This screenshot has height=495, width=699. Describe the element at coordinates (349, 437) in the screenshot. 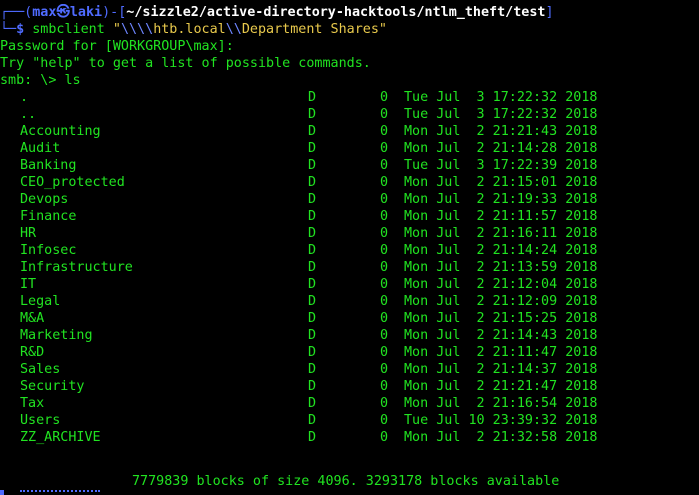

I see `list-item: ZZ_ARCHIVE D 0 Mon Jul 2 21:32:58 2018` at that location.